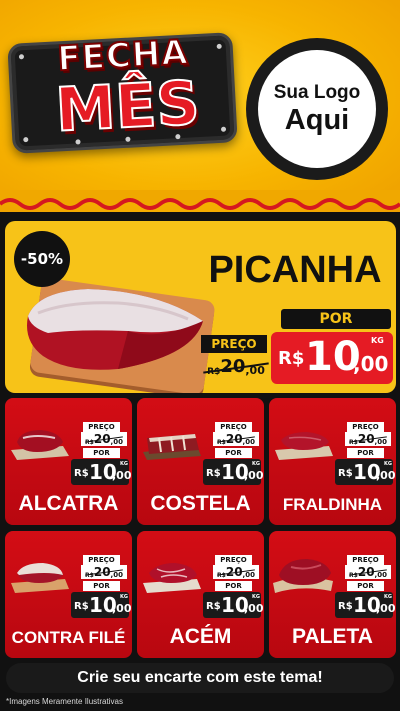  Describe the element at coordinates (200, 678) in the screenshot. I see `create-flyer-button: Crie seu encarte com este tema!` at that location.